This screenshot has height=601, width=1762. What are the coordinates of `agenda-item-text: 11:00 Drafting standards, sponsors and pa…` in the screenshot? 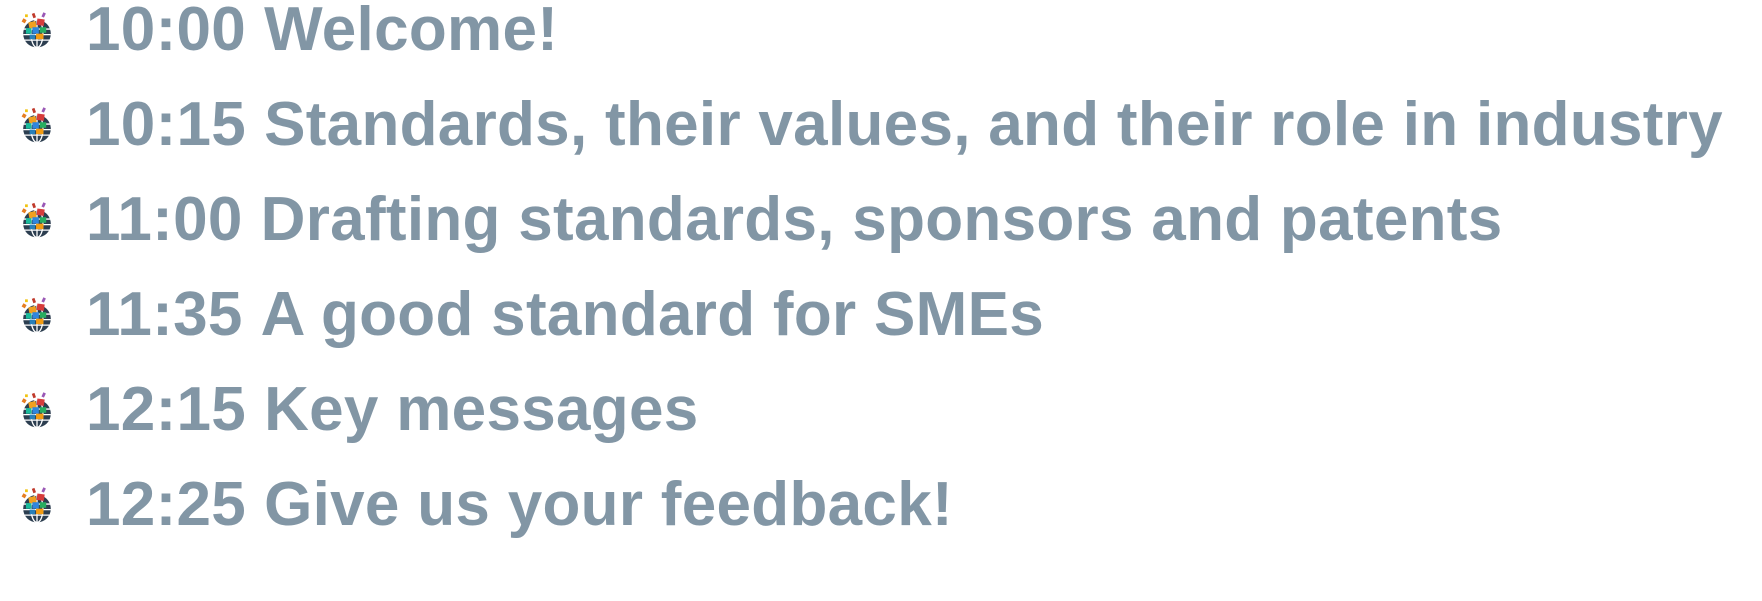 It's located at (794, 220).